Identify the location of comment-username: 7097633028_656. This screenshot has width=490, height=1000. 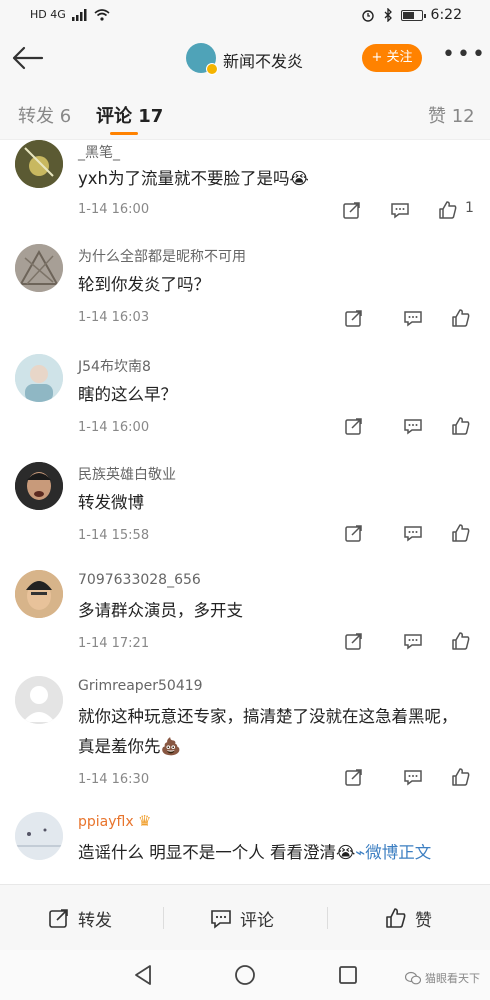
(139, 580).